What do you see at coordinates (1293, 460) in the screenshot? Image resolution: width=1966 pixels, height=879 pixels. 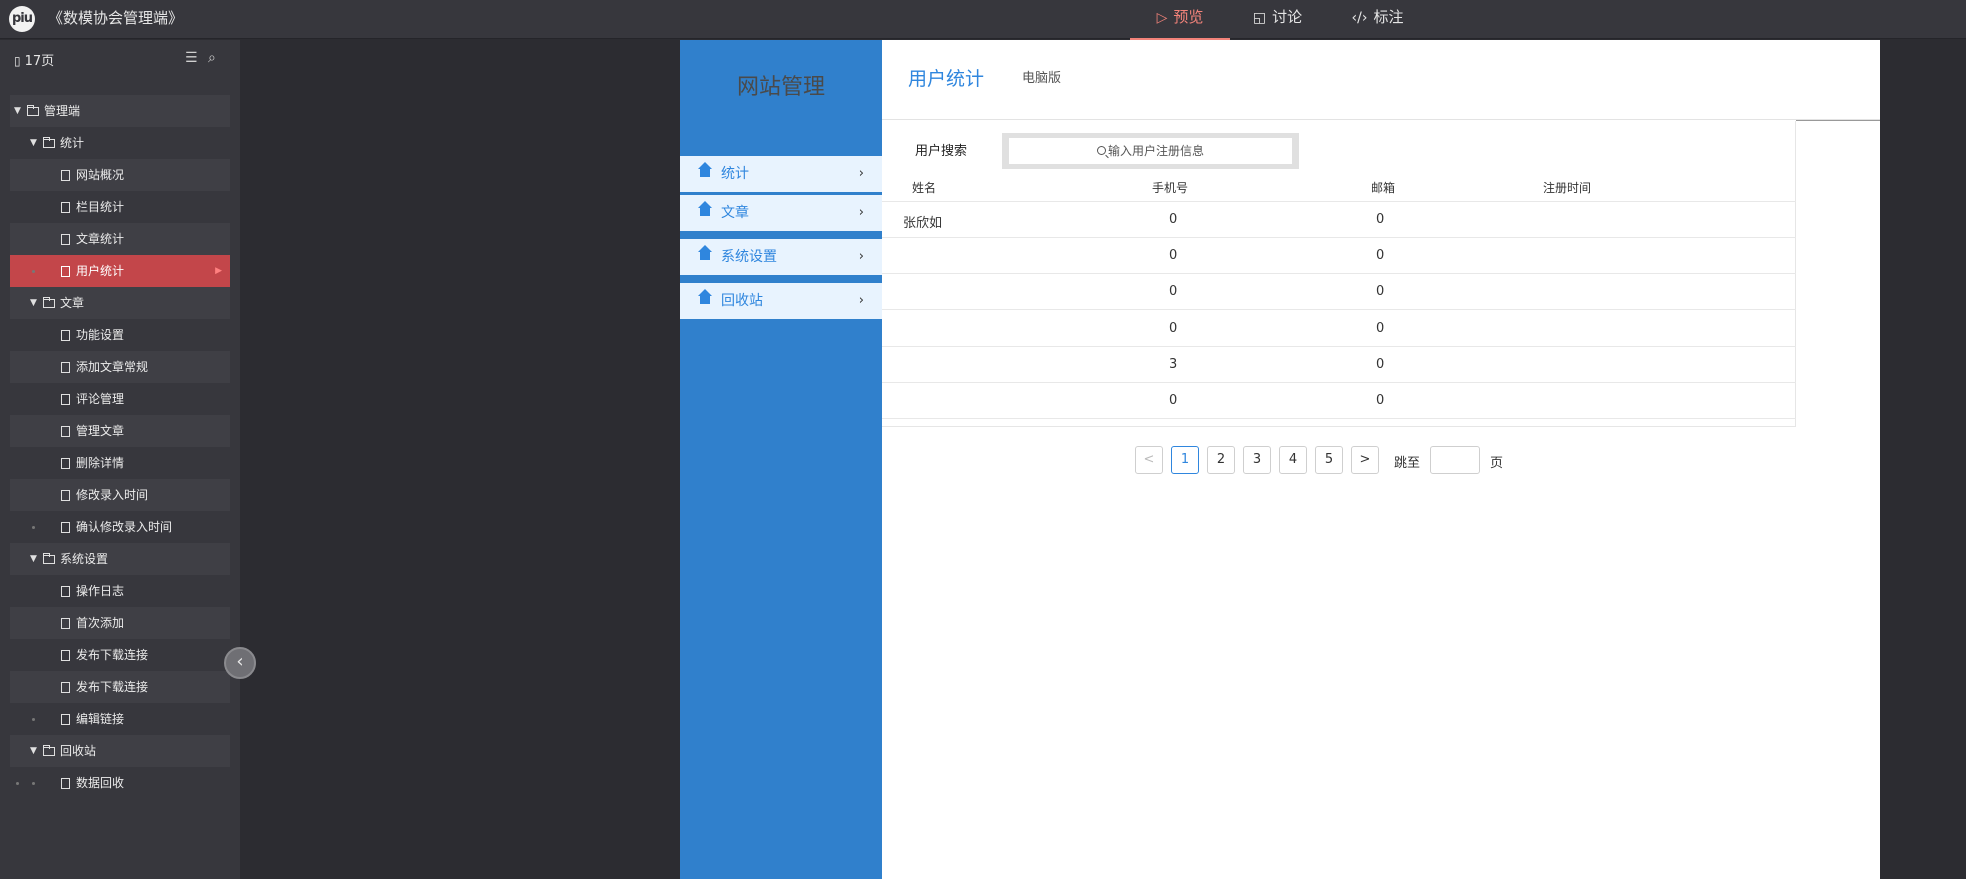 I see `page-button-4: 4` at bounding box center [1293, 460].